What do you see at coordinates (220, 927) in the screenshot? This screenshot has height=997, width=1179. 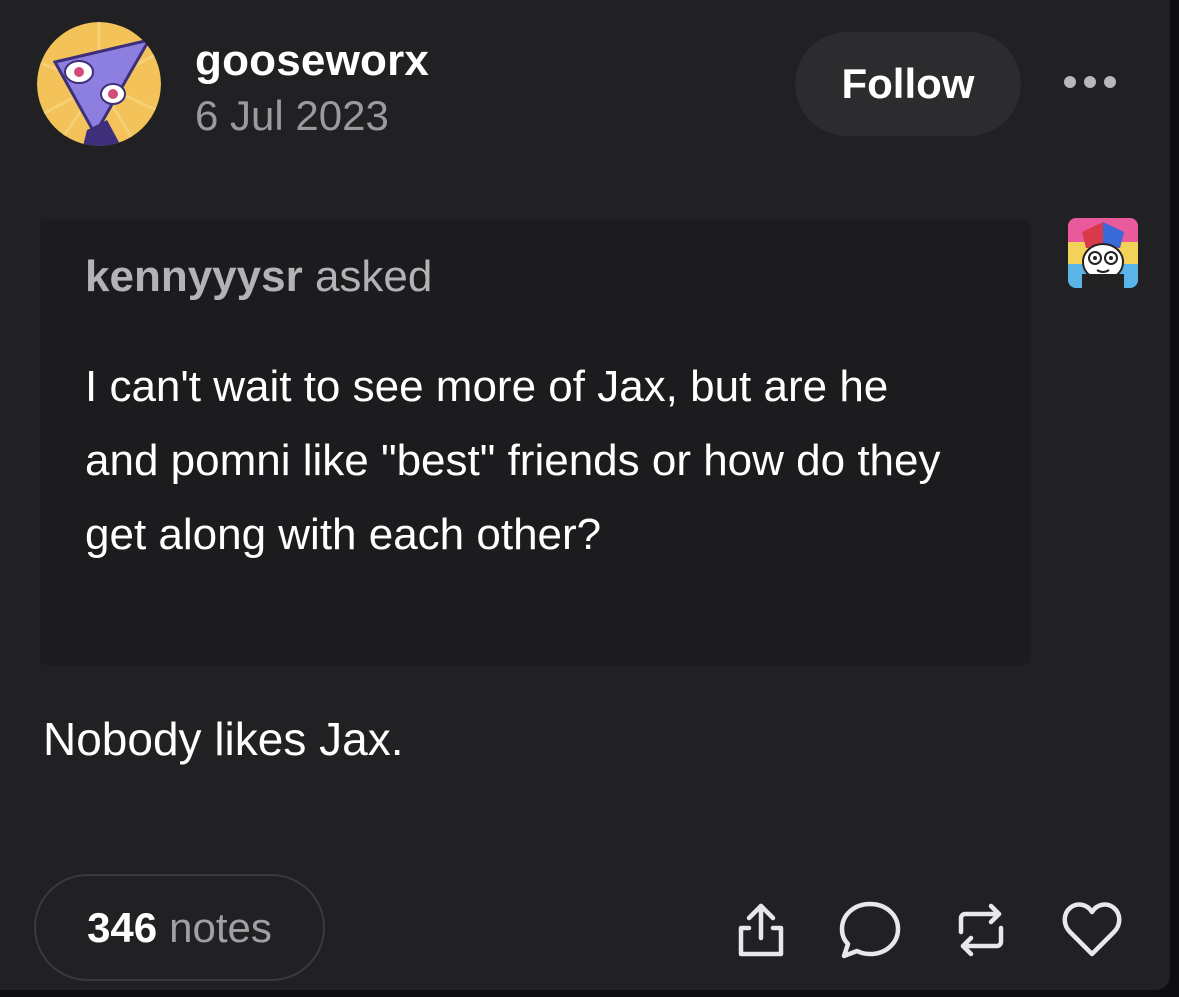 I see `notes-label: notes` at bounding box center [220, 927].